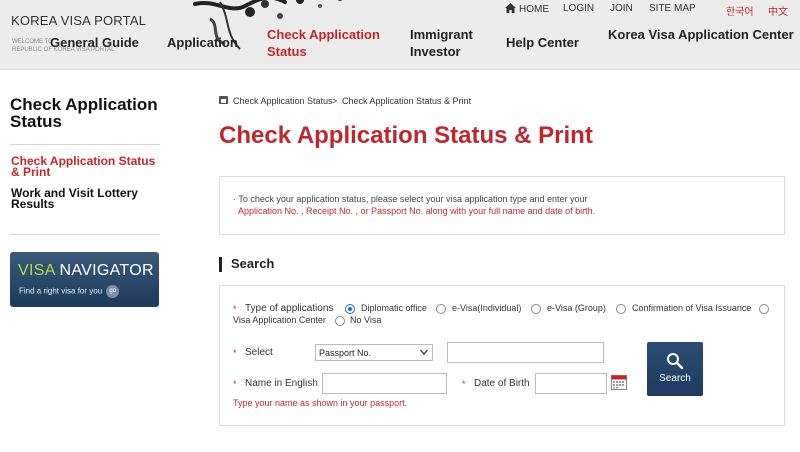 This screenshot has width=800, height=452. I want to click on chevron-down-icon, so click(424, 352).